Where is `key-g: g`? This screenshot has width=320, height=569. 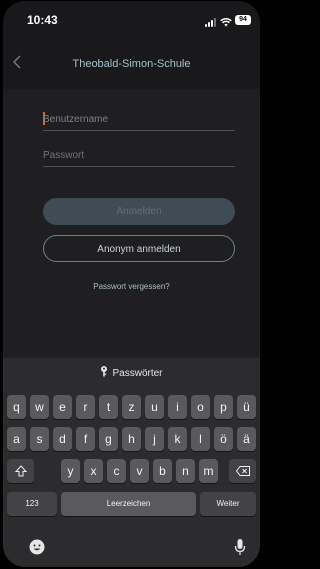
key-g: g is located at coordinates (108, 439).